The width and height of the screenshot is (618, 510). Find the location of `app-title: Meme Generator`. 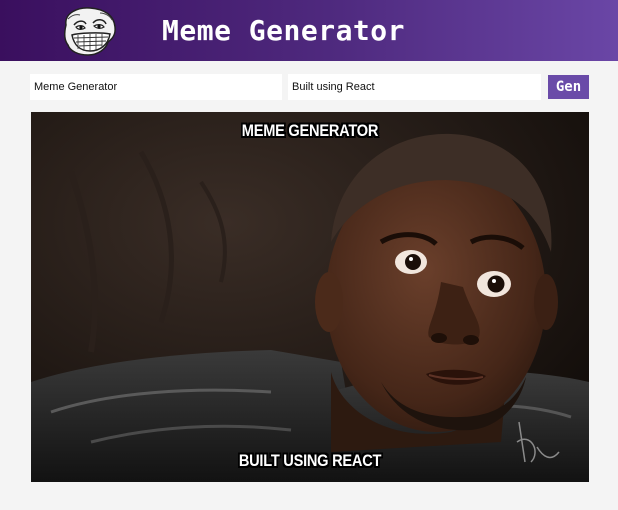

app-title: Meme Generator is located at coordinates (284, 30).